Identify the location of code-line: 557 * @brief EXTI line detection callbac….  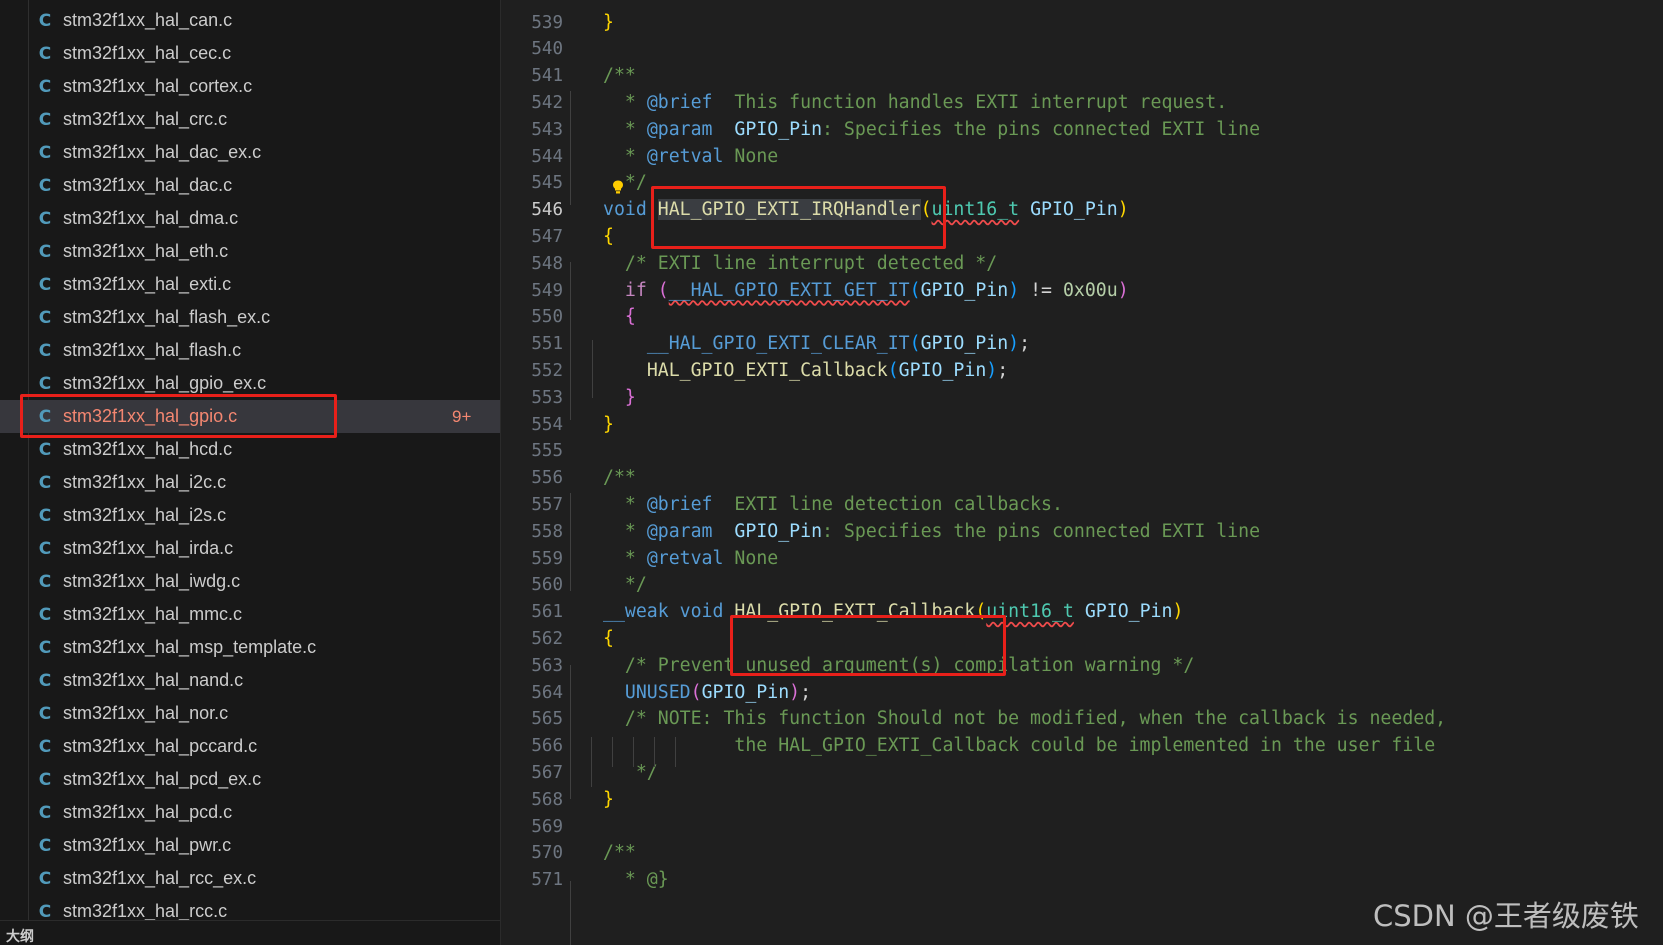
(1082, 505).